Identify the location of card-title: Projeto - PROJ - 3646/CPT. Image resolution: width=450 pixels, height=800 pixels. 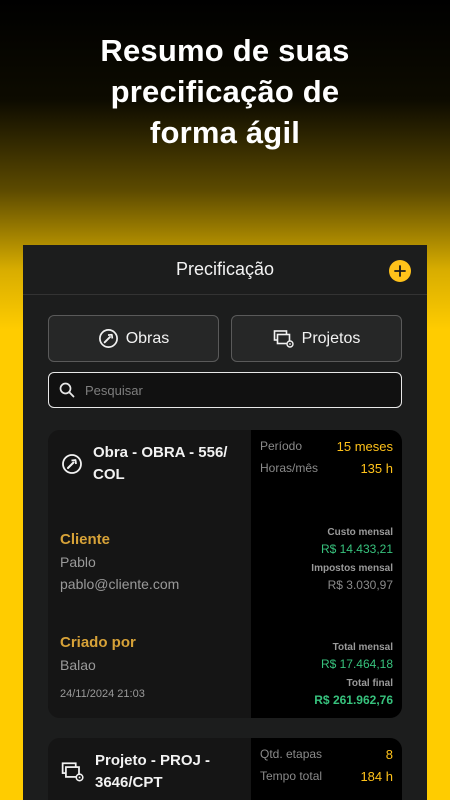
(153, 771).